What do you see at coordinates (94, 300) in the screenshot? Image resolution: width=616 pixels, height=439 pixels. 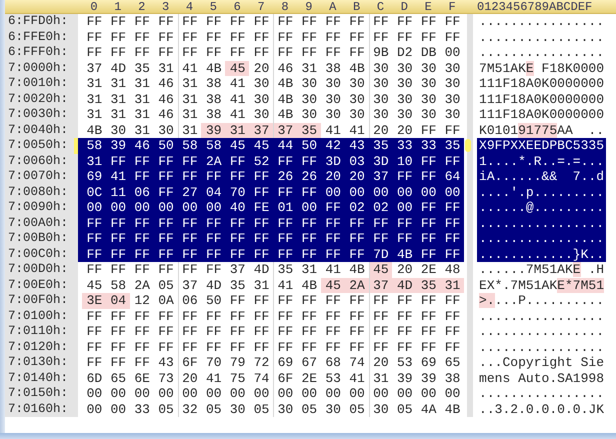 I see `hex-byte: 3E` at bounding box center [94, 300].